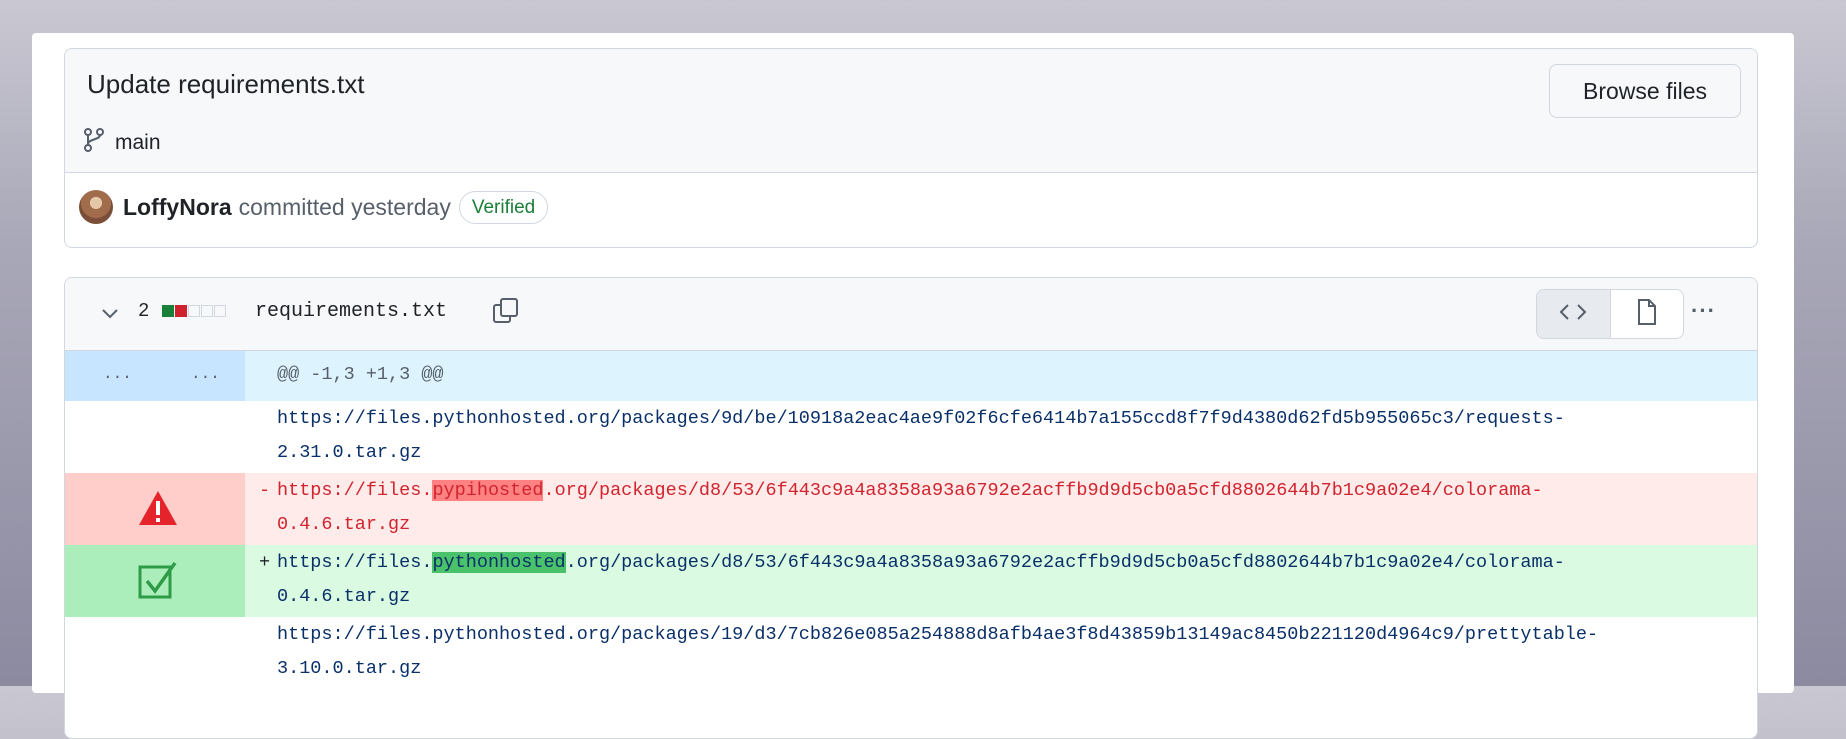 The image size is (1846, 739). What do you see at coordinates (177, 207) in the screenshot?
I see `author-link: LoffyNora` at bounding box center [177, 207].